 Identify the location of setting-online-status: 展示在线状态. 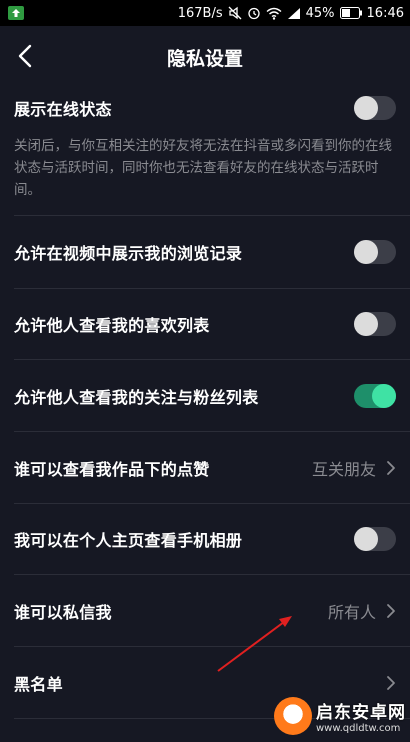
(205, 108).